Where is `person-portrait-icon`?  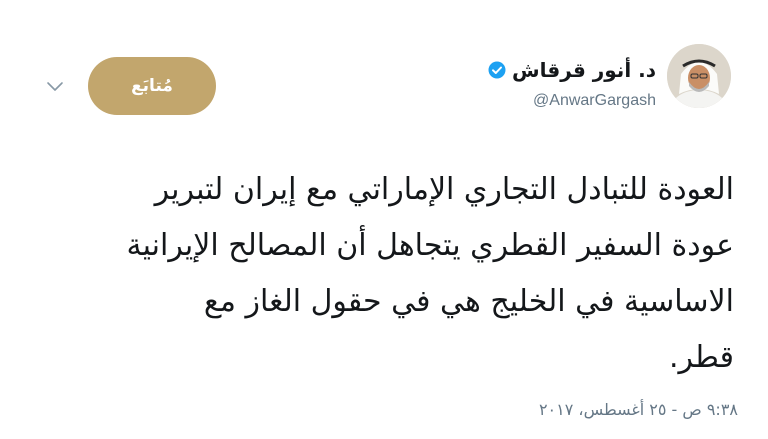 person-portrait-icon is located at coordinates (699, 76).